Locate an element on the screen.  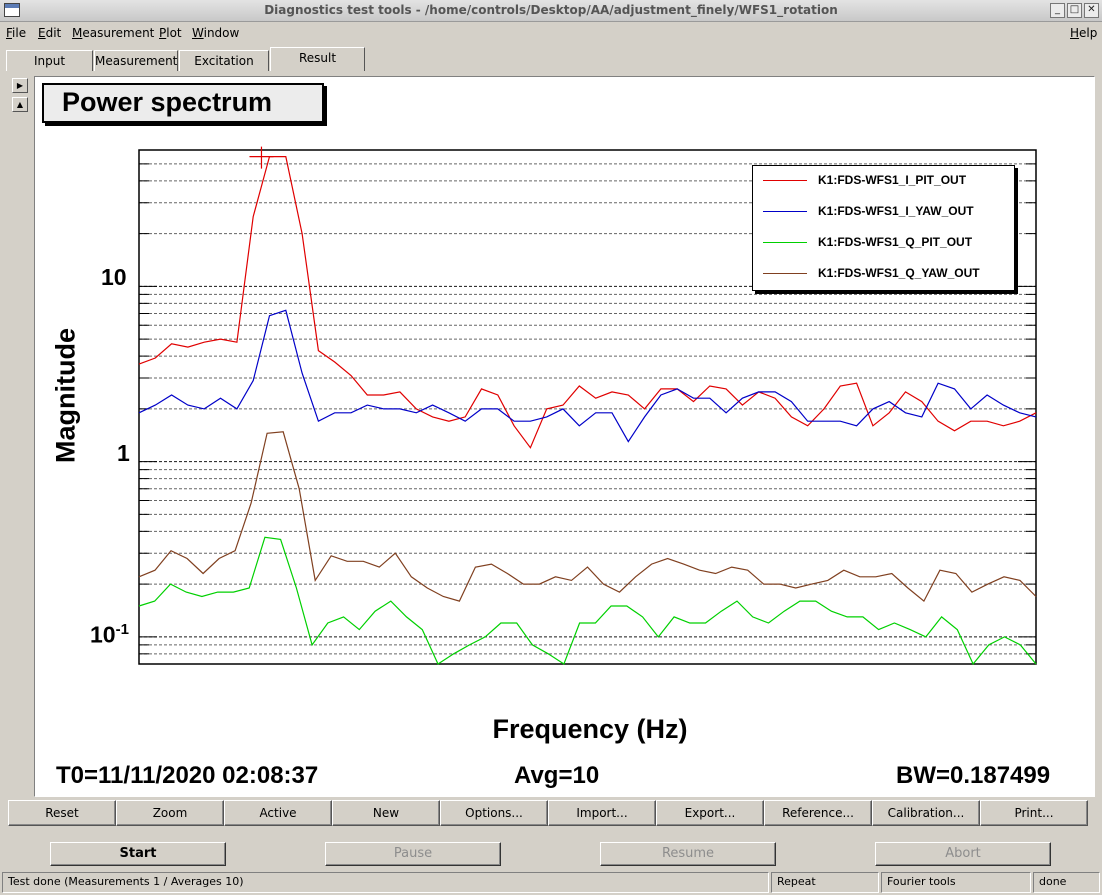
resume-button: Resume is located at coordinates (688, 854).